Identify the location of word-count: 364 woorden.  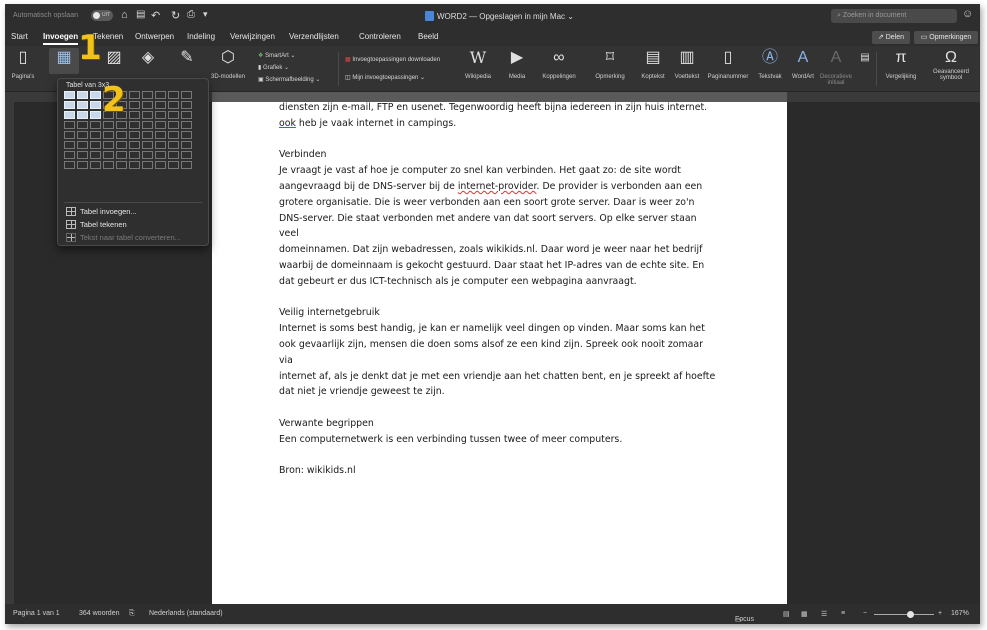
(99, 613).